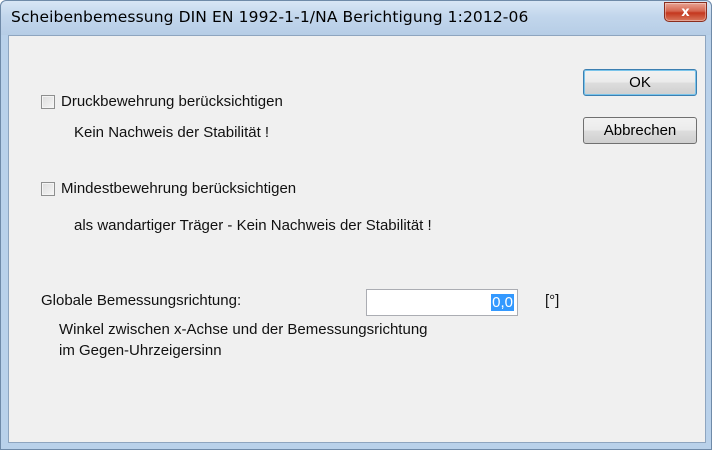 The height and width of the screenshot is (450, 712). I want to click on close-icon: x, so click(685, 12).